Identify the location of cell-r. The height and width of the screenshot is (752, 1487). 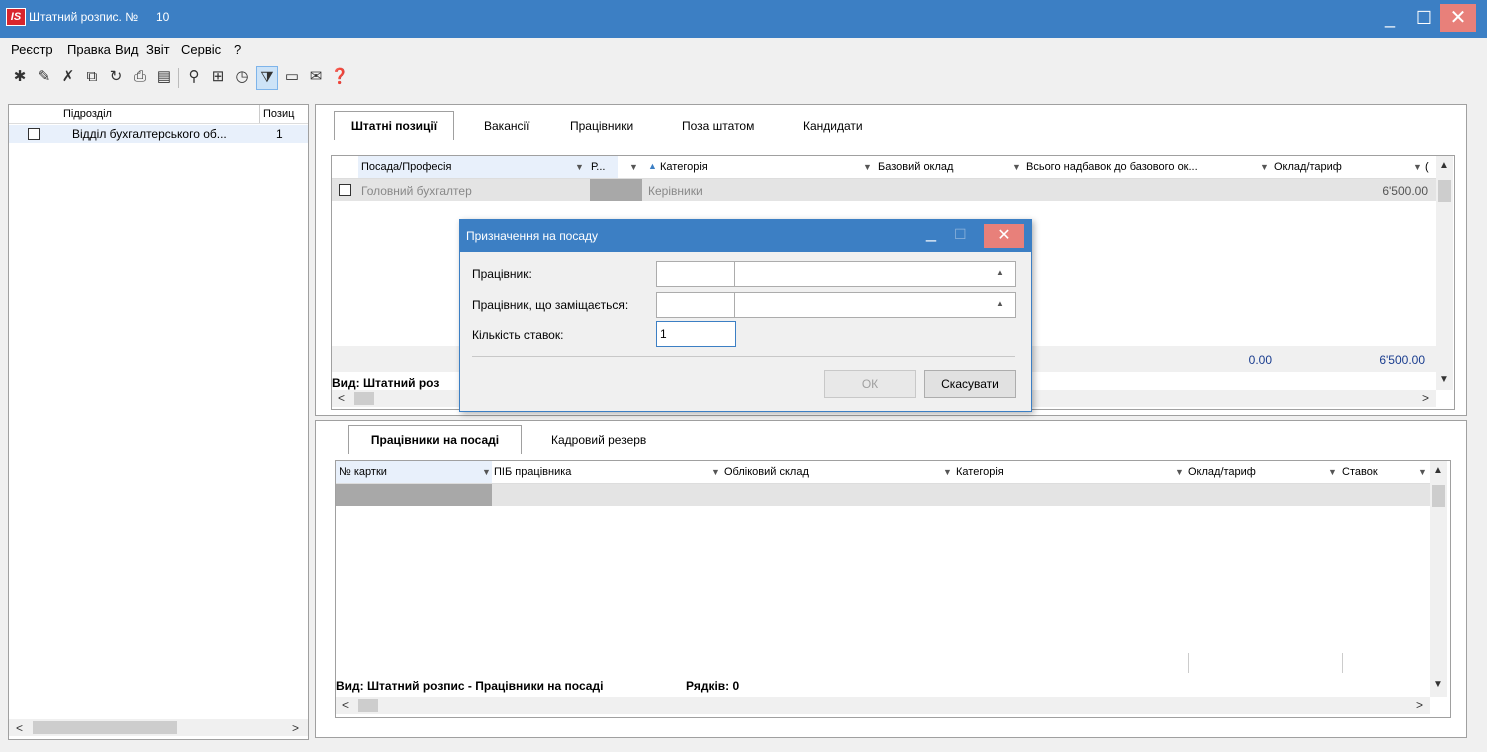
(616, 190).